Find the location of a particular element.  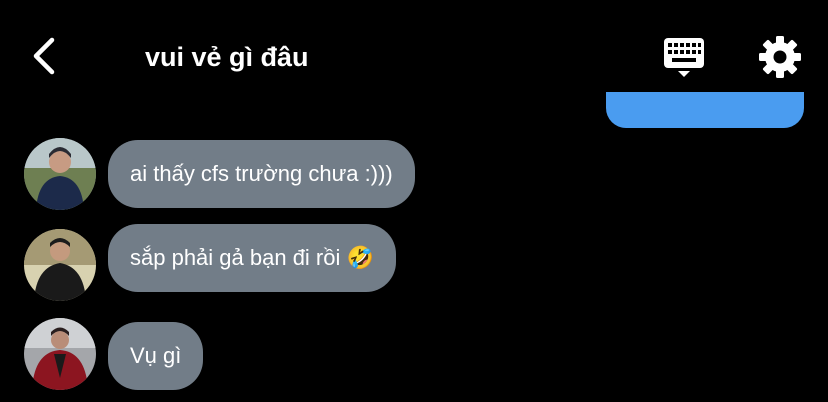

sent-message-bubble is located at coordinates (705, 110).